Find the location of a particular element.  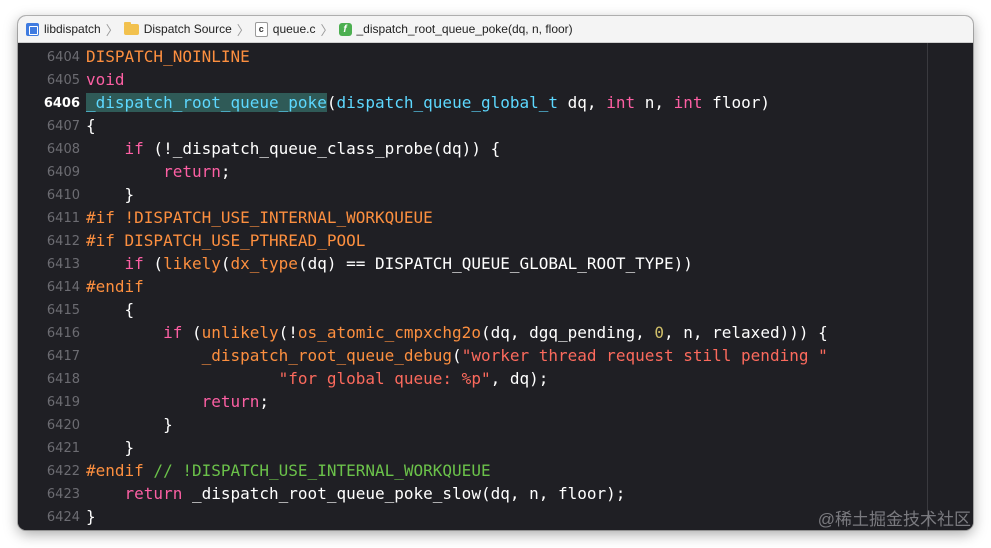

code-token: "worker thread request still pending " is located at coordinates (644, 355).